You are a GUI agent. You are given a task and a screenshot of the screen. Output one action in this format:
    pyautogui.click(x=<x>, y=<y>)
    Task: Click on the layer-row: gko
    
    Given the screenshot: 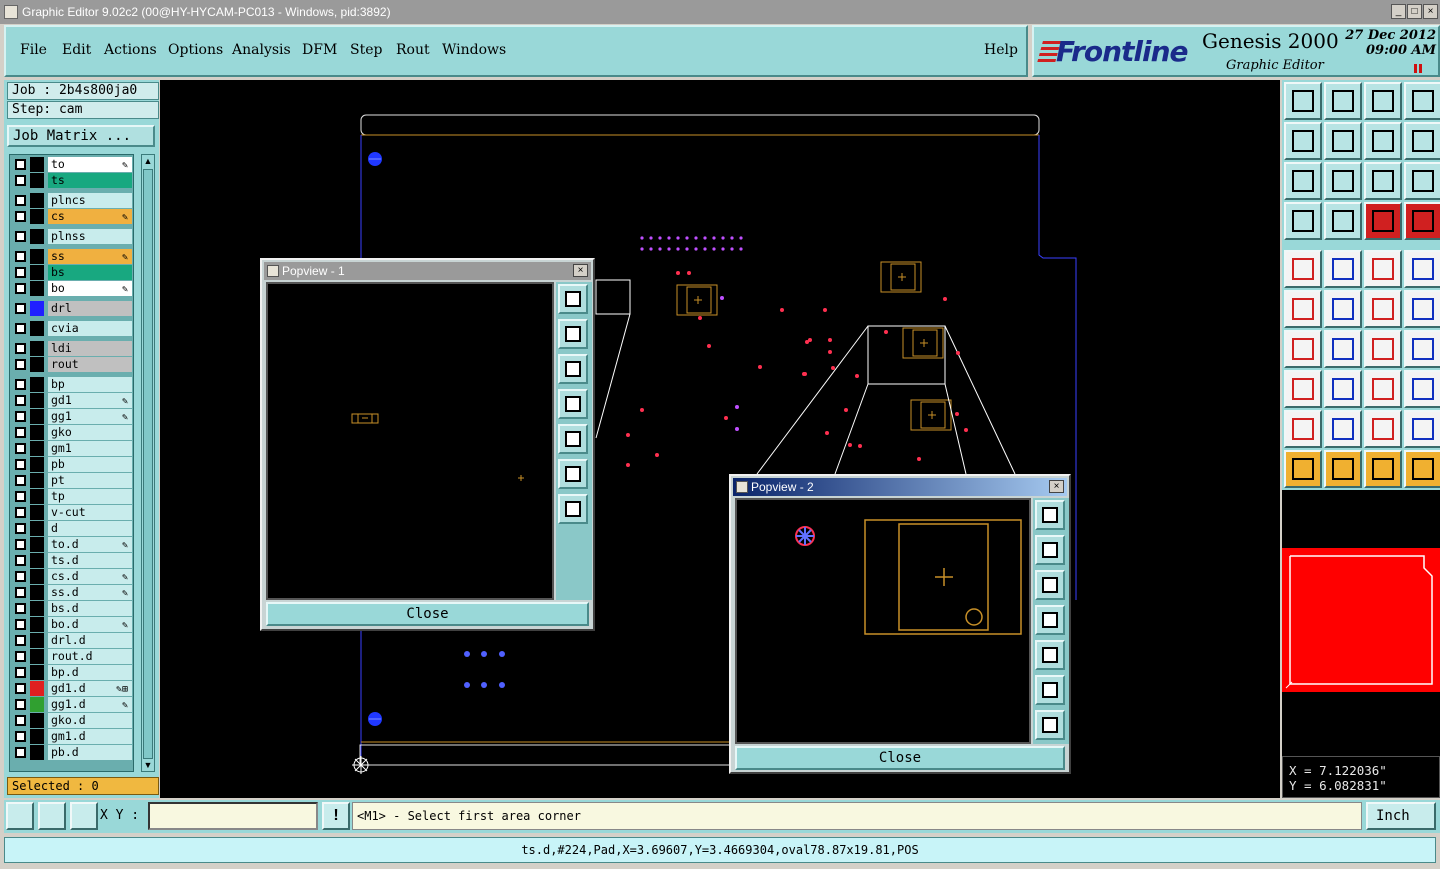 What is the action you would take?
    pyautogui.click(x=71, y=432)
    